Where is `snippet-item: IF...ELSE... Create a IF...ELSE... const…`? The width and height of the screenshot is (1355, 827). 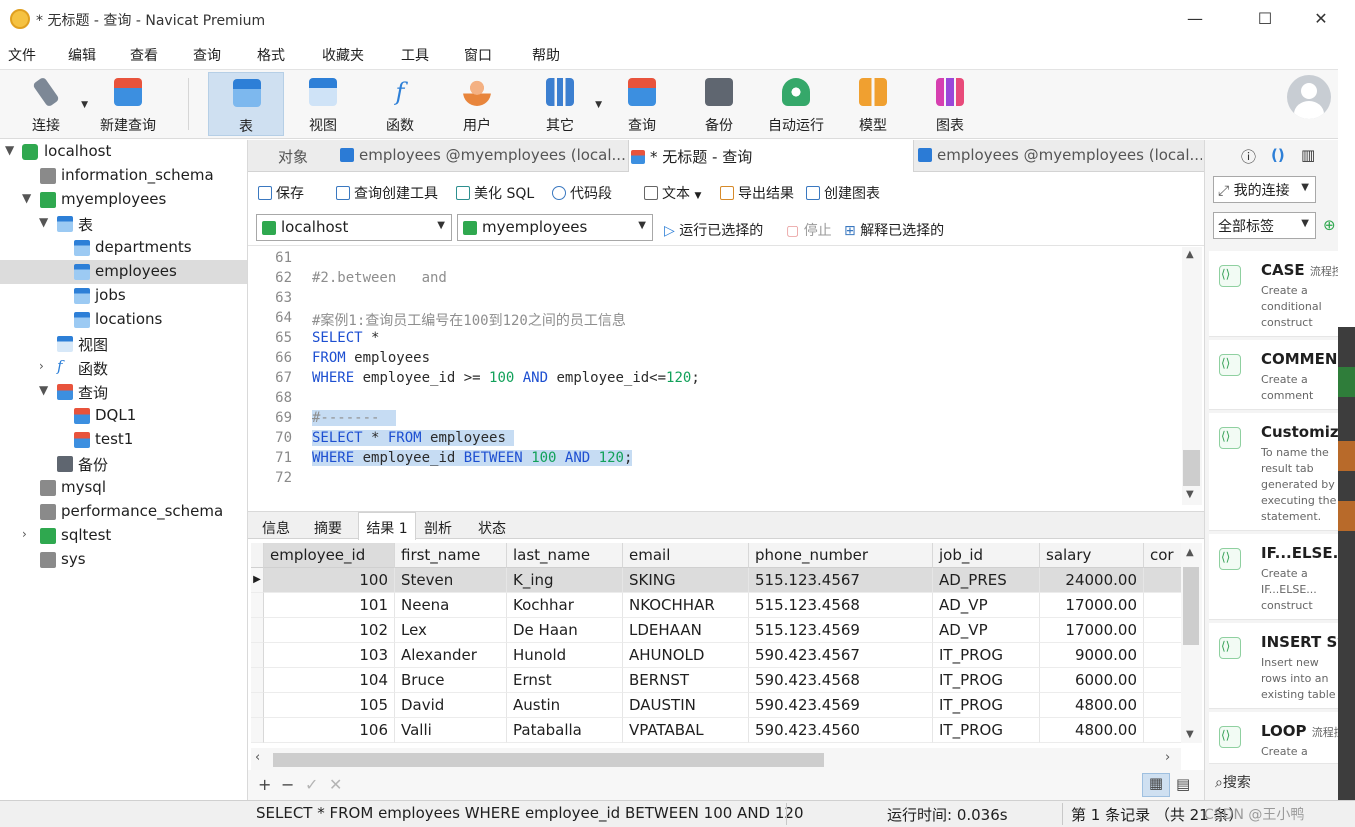
snippet-item: IF...ELSE... Create a IF...ELSE... const… is located at coordinates (1273, 577).